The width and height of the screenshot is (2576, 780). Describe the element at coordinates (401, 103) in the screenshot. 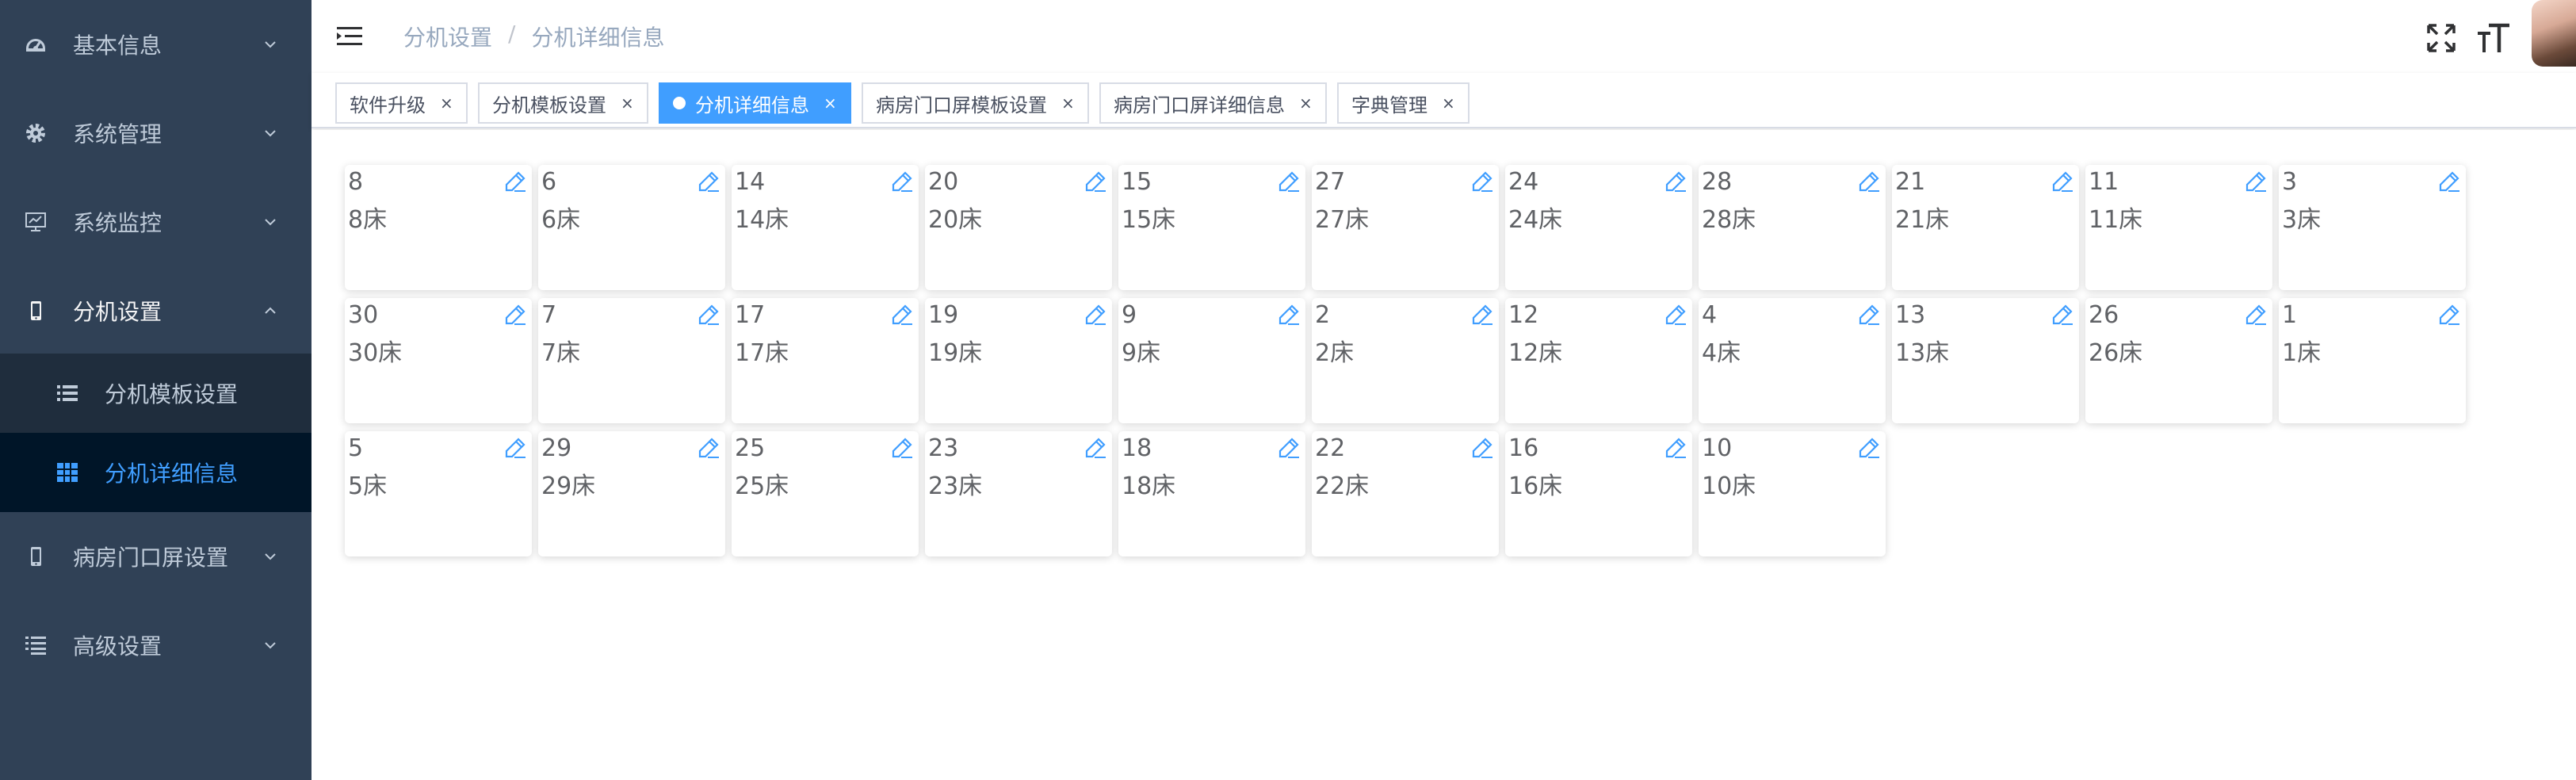

I see `tag-software-upgrade: 软件升级 ×` at that location.